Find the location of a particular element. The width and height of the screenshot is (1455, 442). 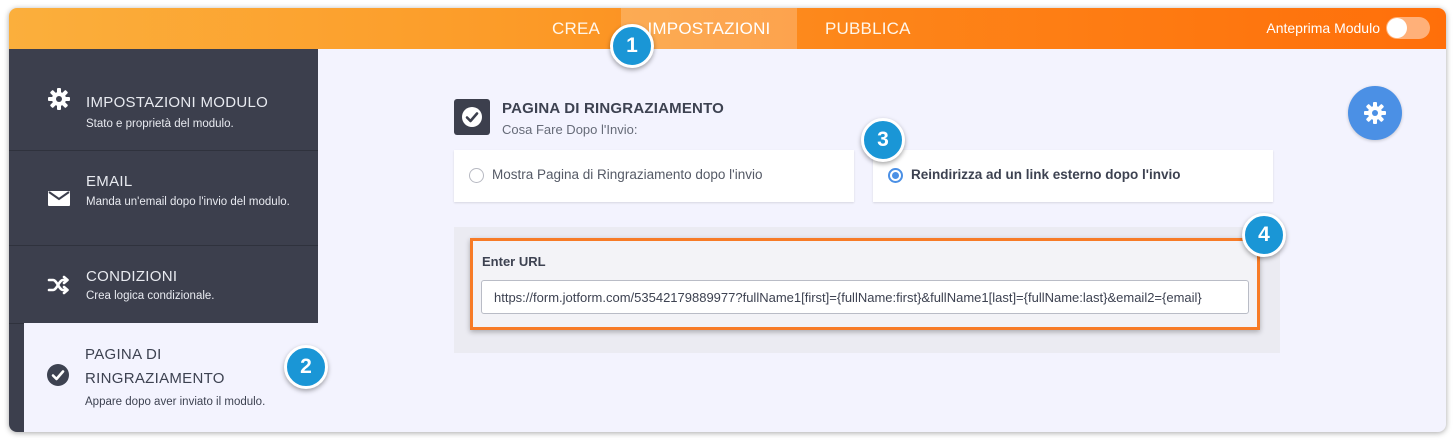

url-highlight-box: Enter URL is located at coordinates (865, 284).